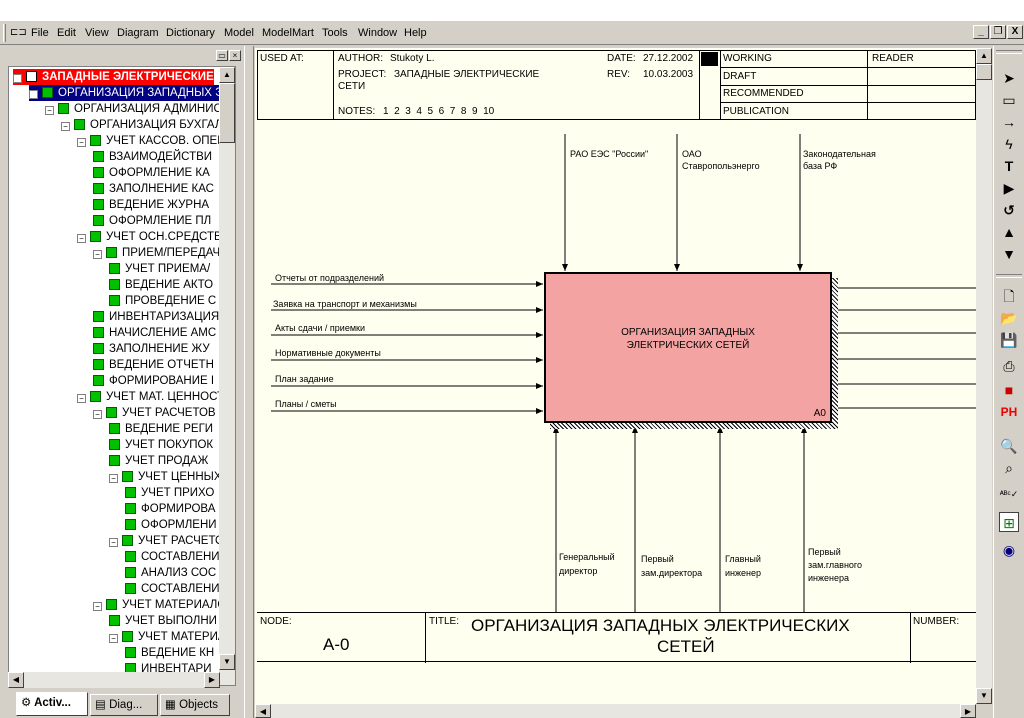 The image size is (1024, 718). What do you see at coordinates (335, 33) in the screenshot?
I see `menu-tools: Tools` at bounding box center [335, 33].